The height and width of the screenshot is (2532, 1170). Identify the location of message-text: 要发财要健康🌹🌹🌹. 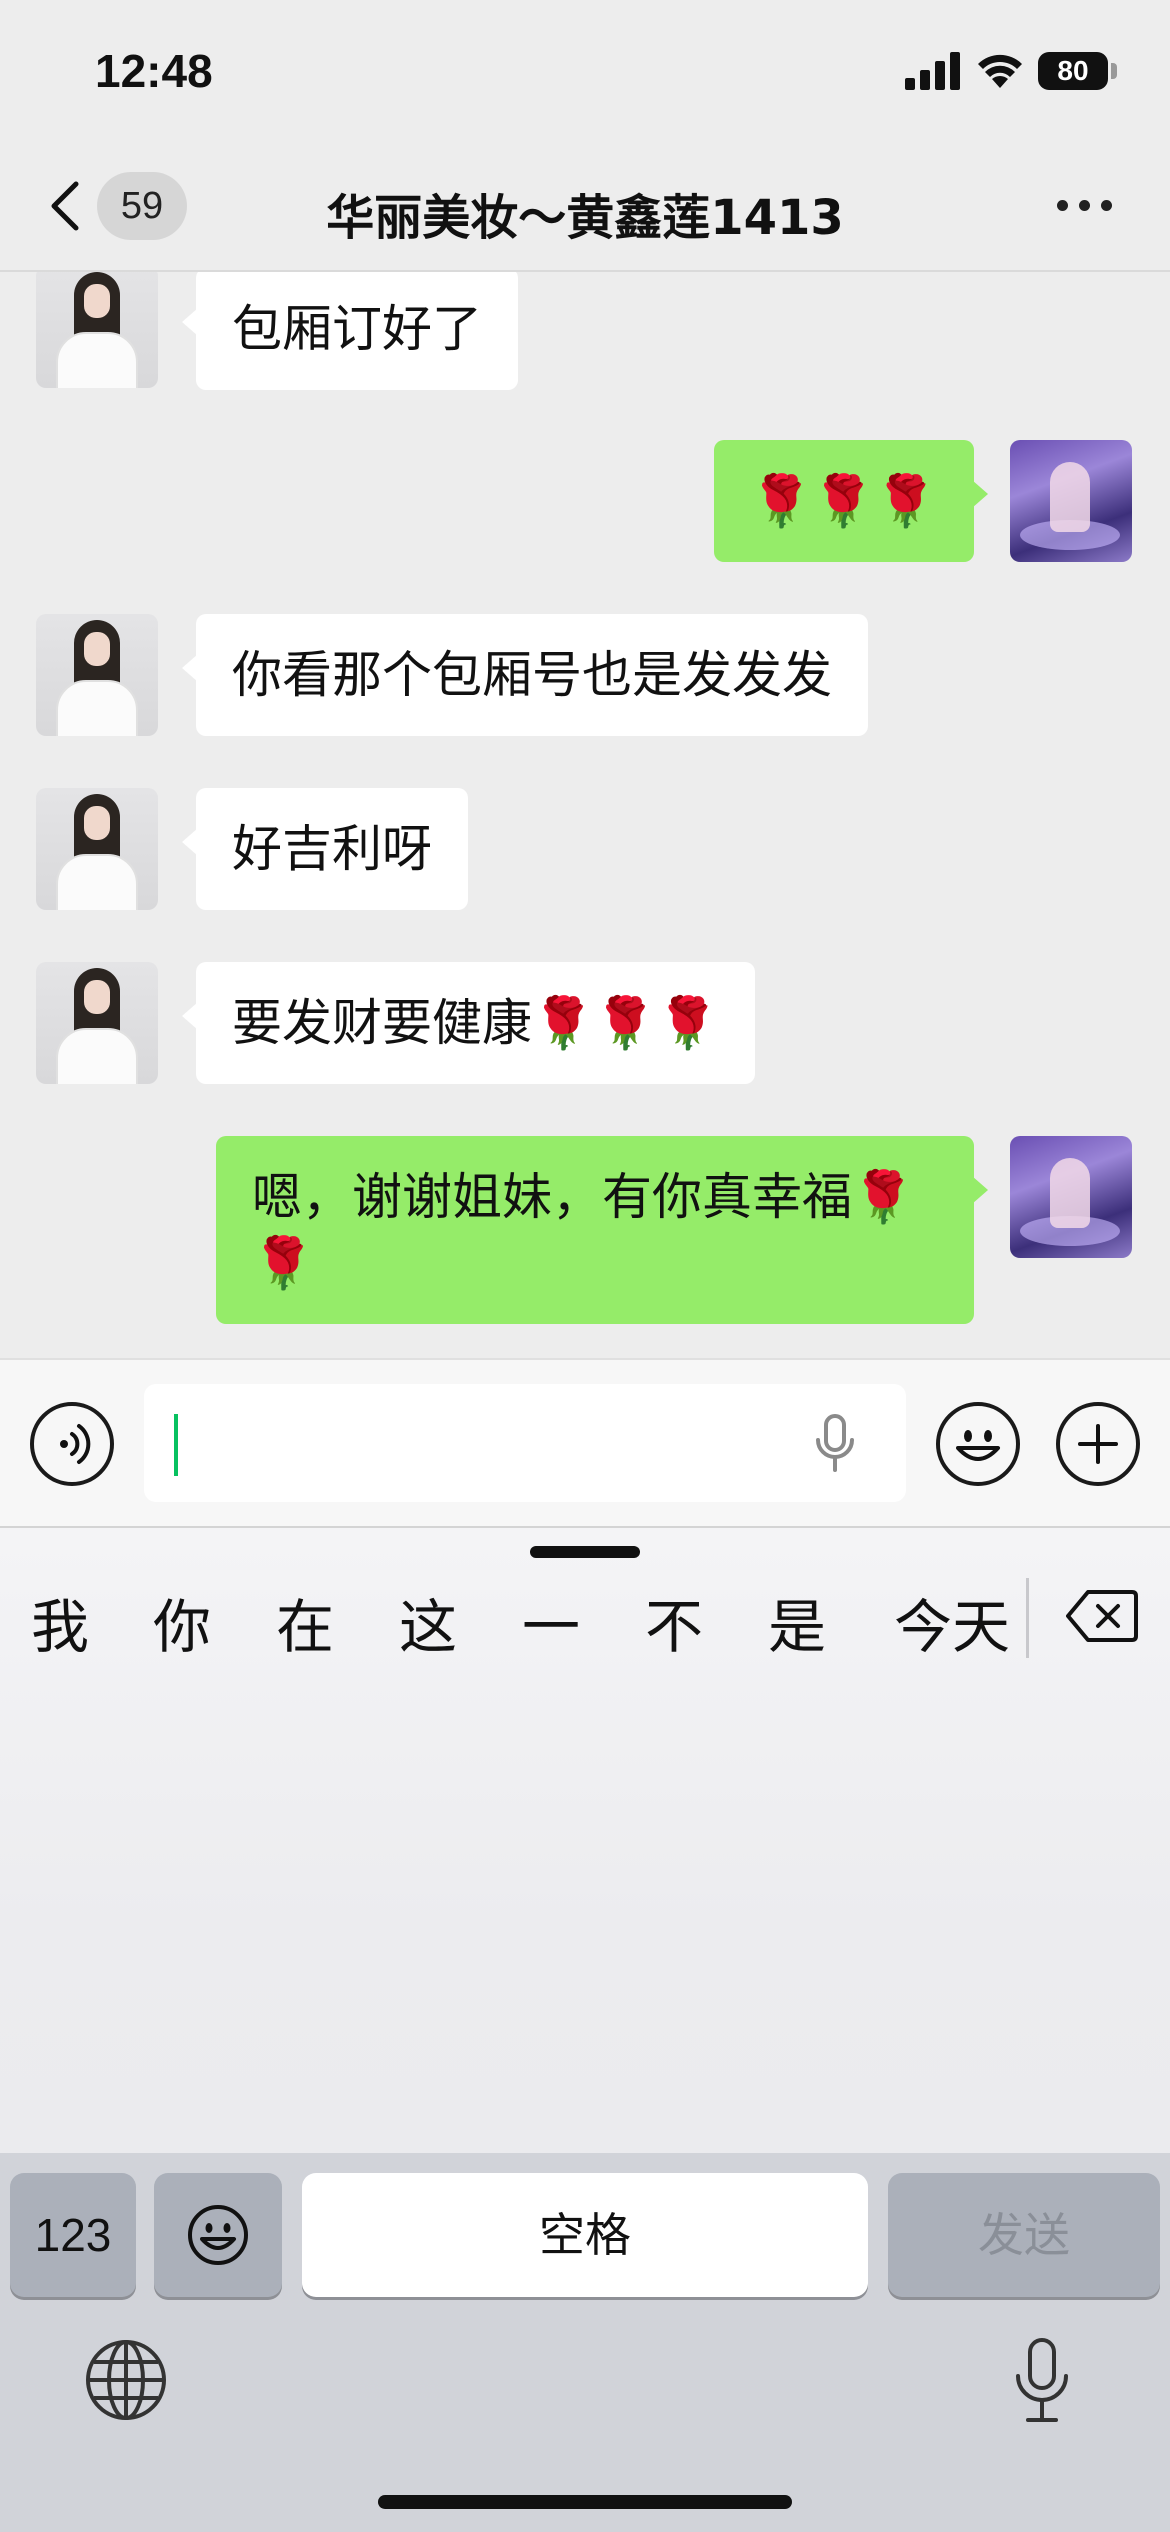
(475, 1023).